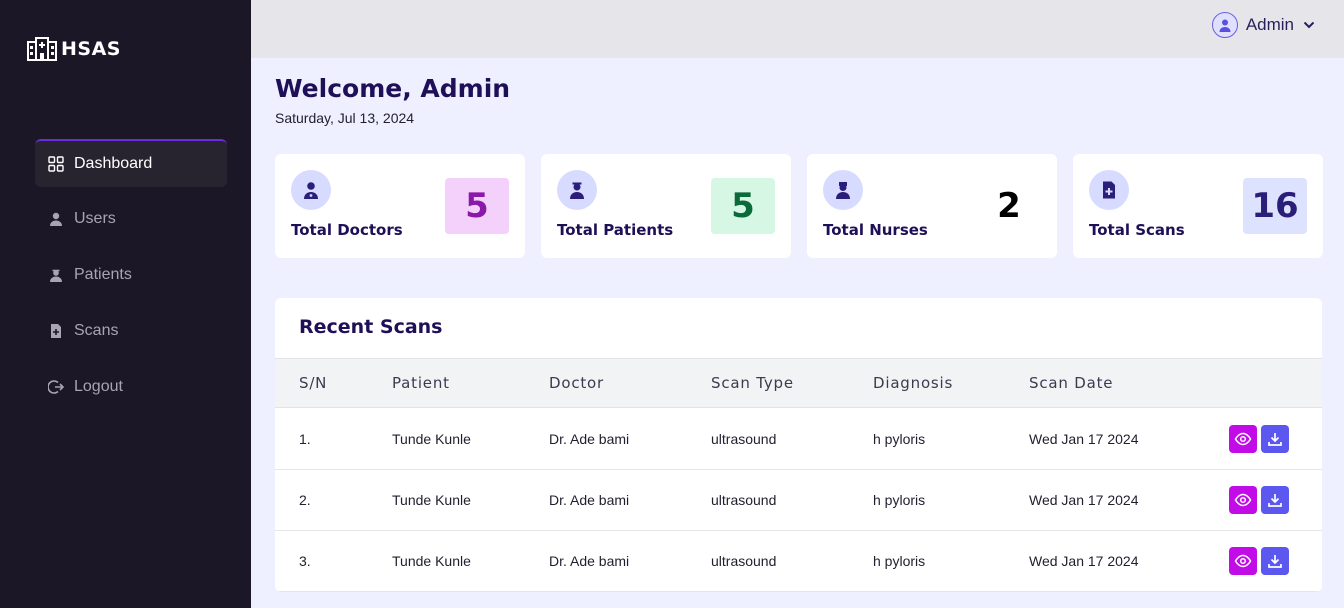 The image size is (1344, 608). Describe the element at coordinates (103, 274) in the screenshot. I see `sidebar-item-label: Patients` at that location.